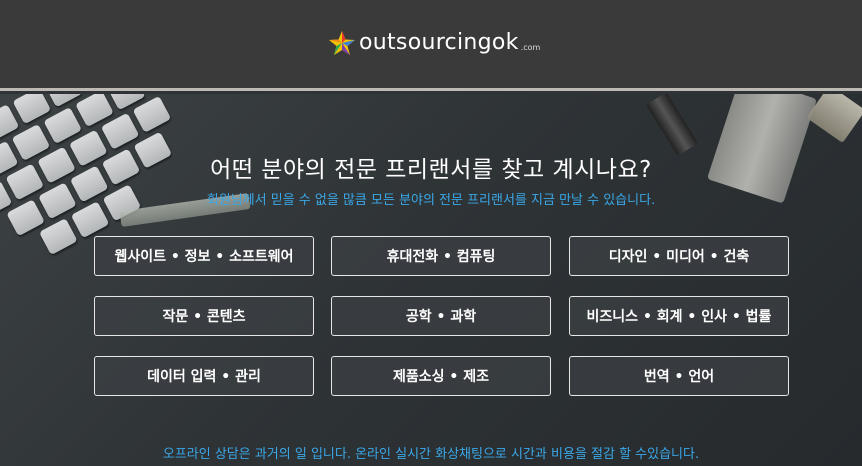 The image size is (862, 466). I want to click on category-button-data-entry: 데이터 입력 • 관리, so click(204, 376).